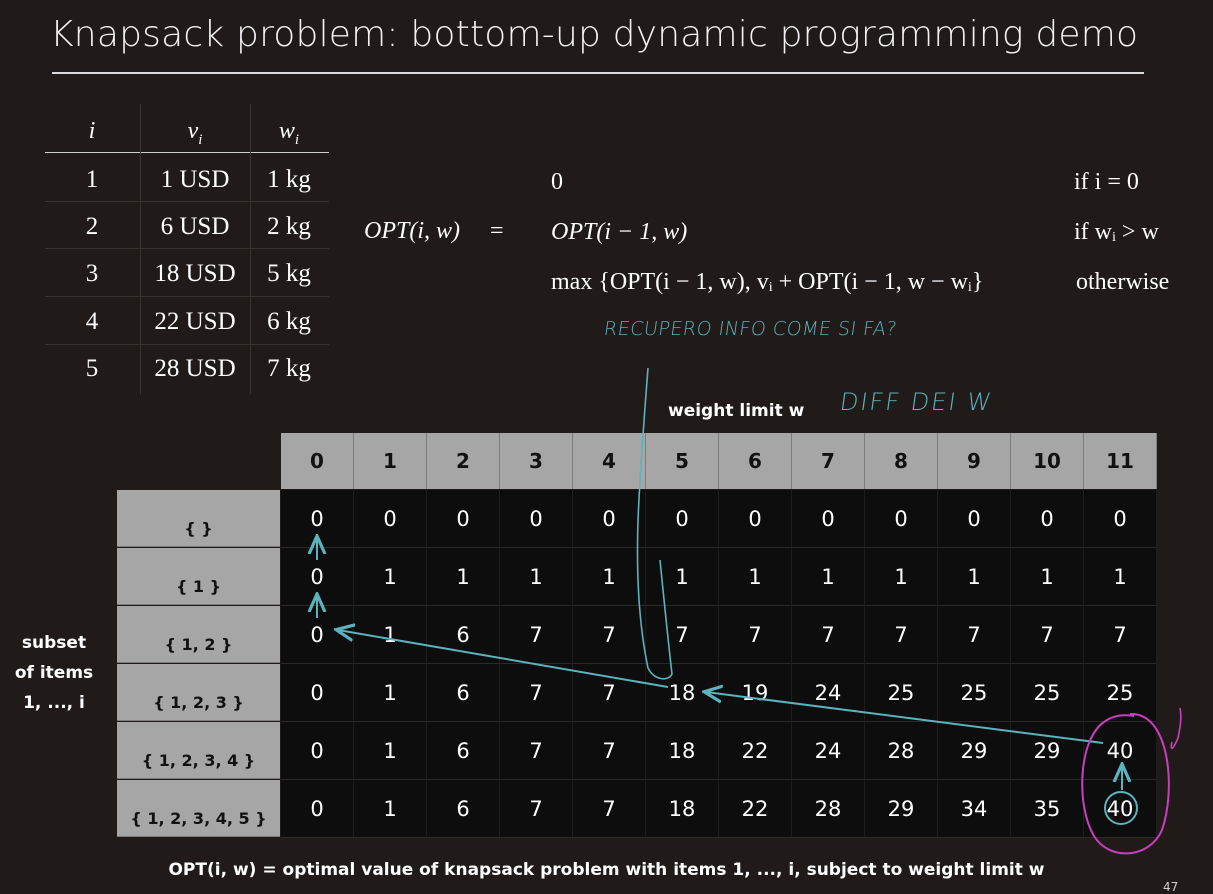  I want to click on magenta-circle, so click(1125, 783).